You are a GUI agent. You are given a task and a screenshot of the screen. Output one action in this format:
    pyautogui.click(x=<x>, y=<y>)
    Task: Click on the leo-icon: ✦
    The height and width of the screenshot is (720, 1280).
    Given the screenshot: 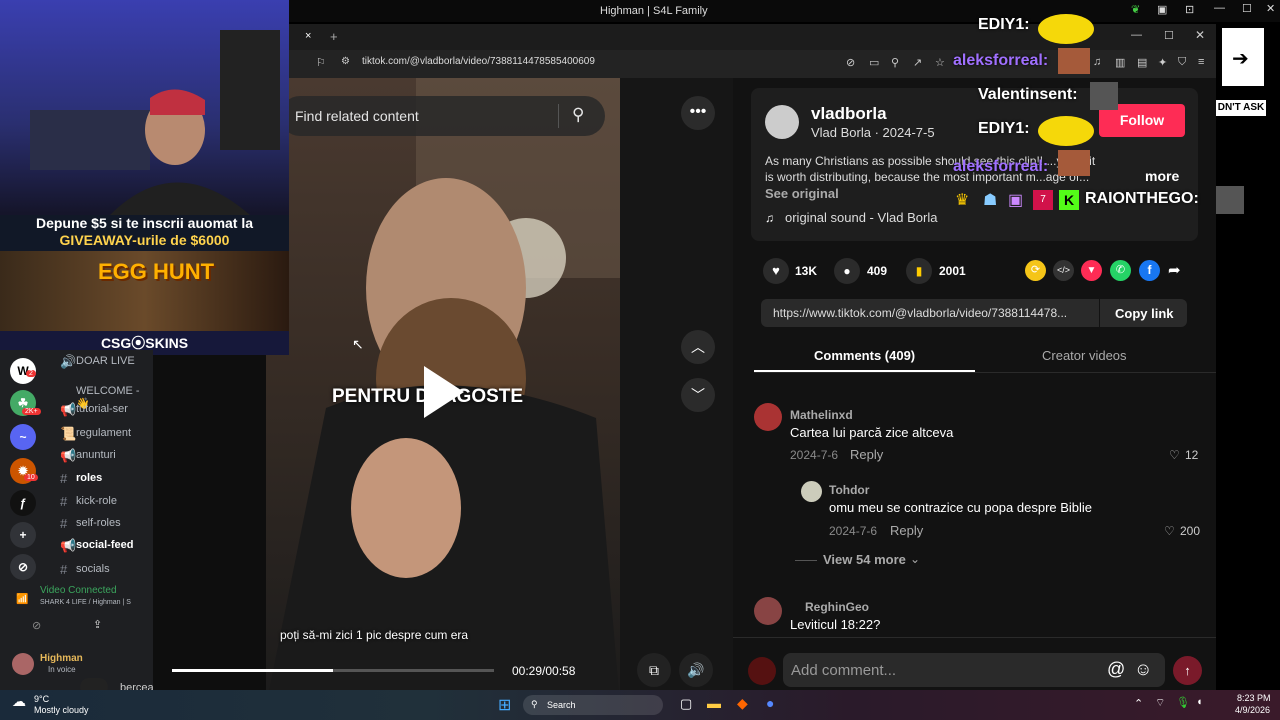 What is the action you would take?
    pyautogui.click(x=1162, y=62)
    